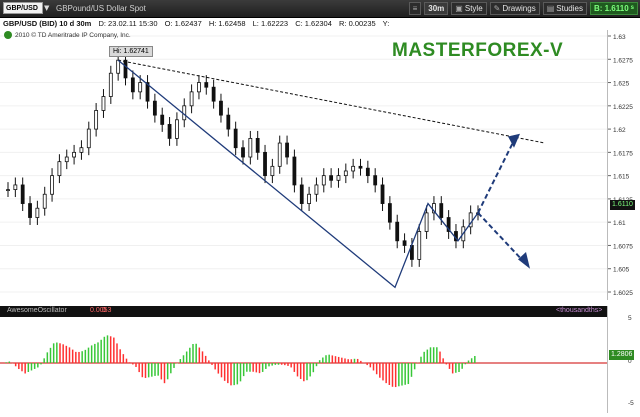 The height and width of the screenshot is (417, 640). What do you see at coordinates (227, 23) in the screenshot?
I see `info-high: H: 1.62458` at bounding box center [227, 23].